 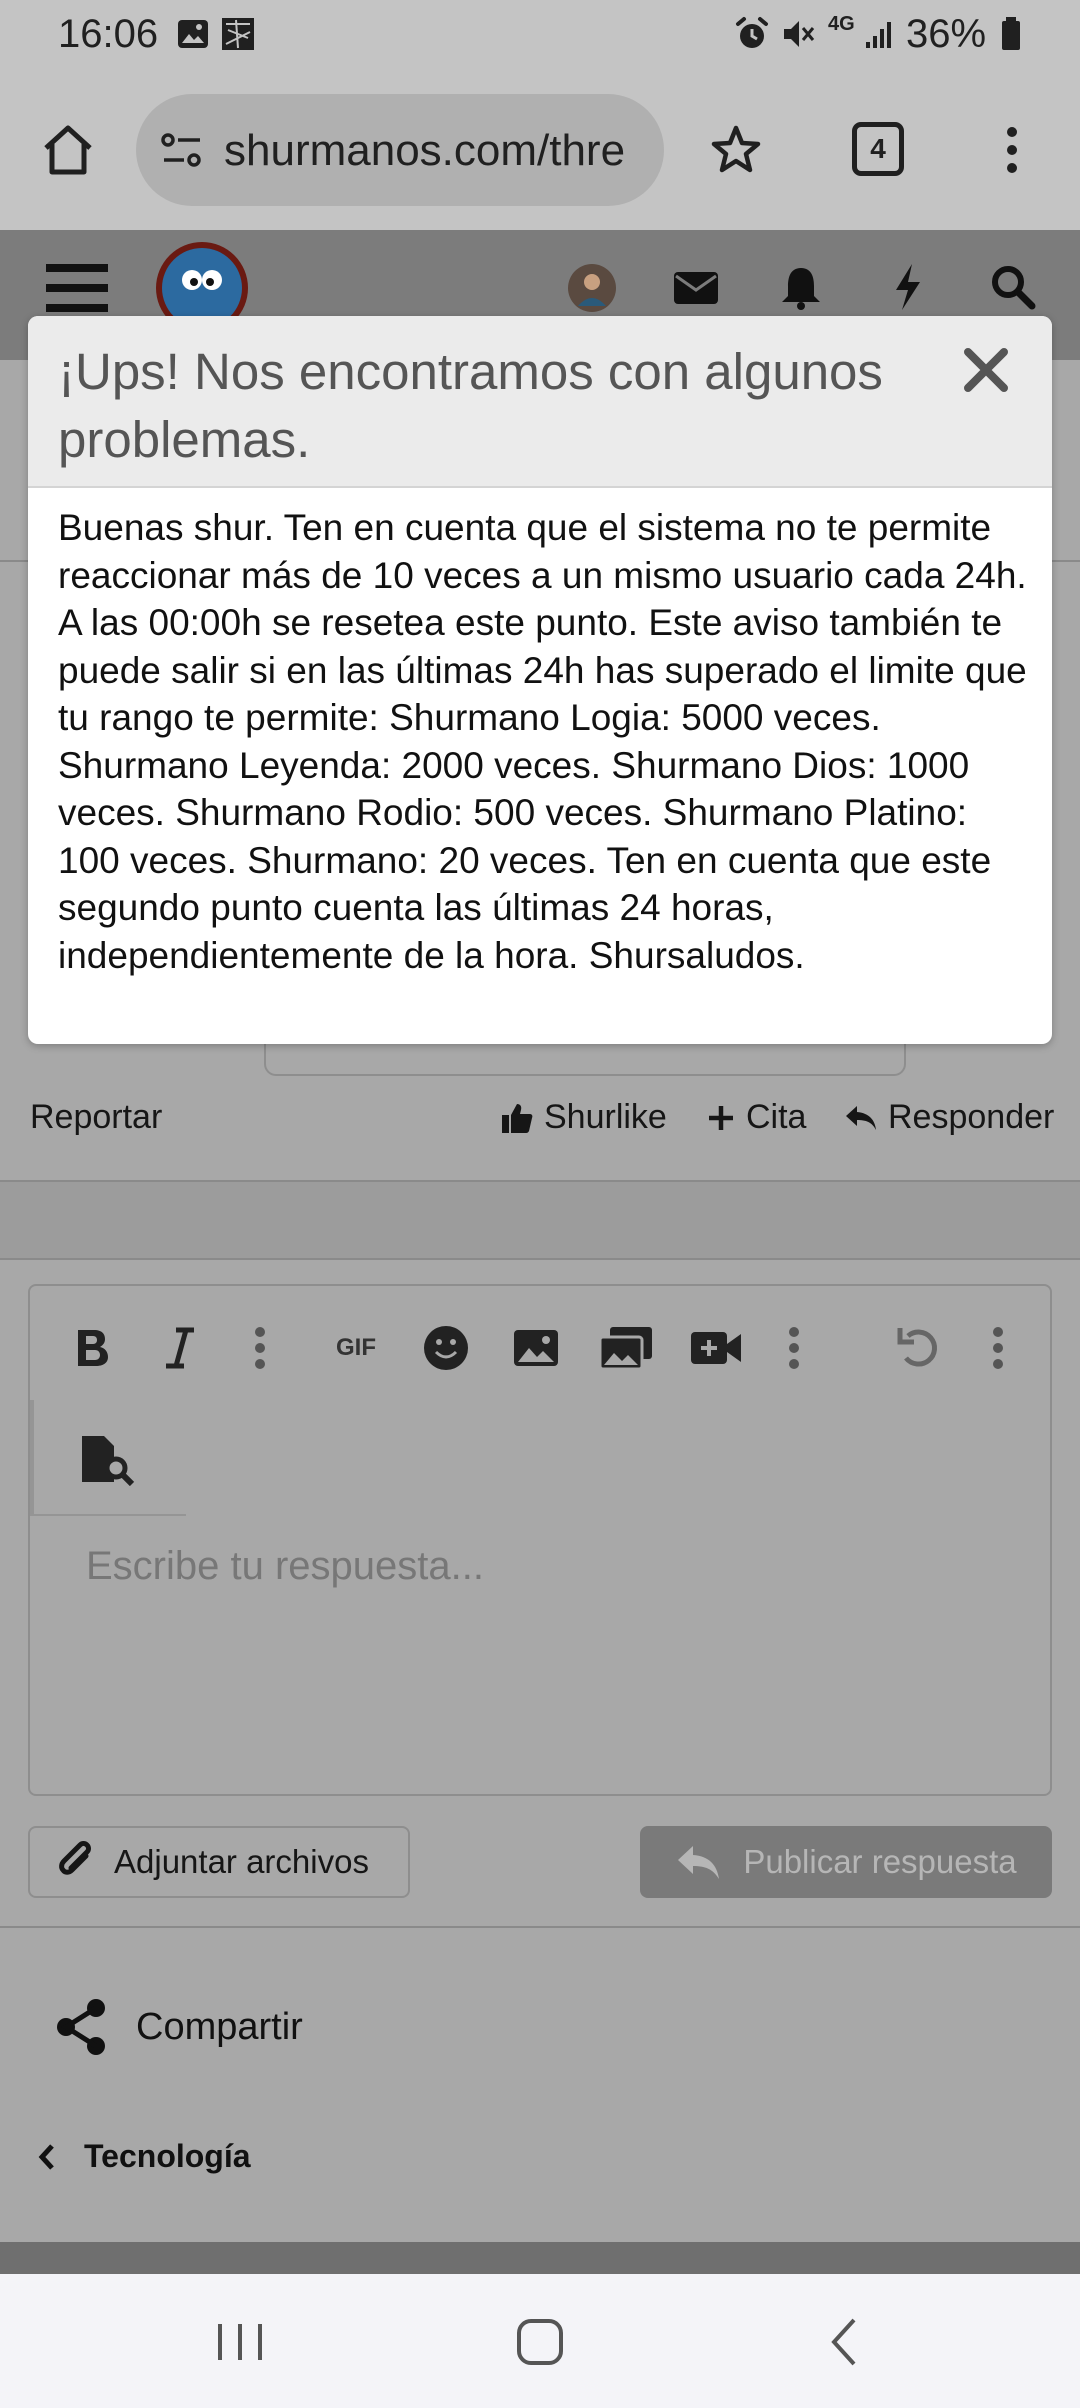 What do you see at coordinates (605, 1117) in the screenshot?
I see `like-label: Shurlike` at bounding box center [605, 1117].